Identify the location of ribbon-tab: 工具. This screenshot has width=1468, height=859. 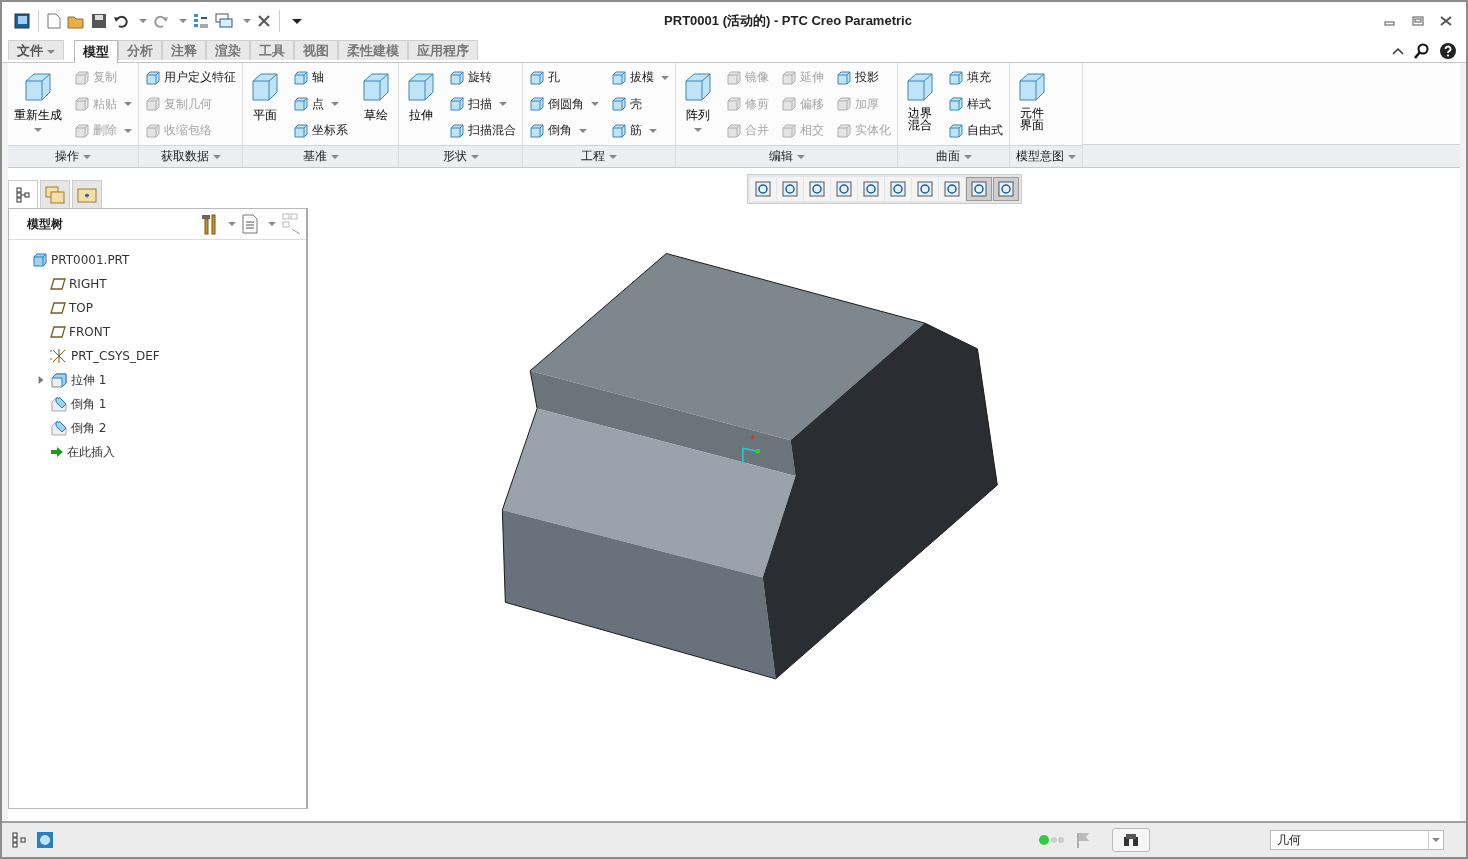
(272, 50).